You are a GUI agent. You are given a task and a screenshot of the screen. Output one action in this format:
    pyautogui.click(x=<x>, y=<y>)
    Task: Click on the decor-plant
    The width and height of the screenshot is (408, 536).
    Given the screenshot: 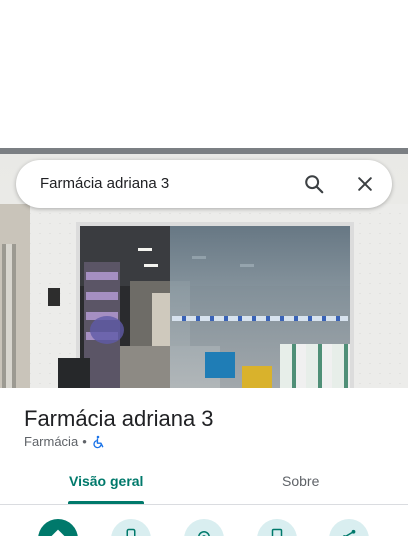 What is the action you would take?
    pyautogui.click(x=107, y=330)
    